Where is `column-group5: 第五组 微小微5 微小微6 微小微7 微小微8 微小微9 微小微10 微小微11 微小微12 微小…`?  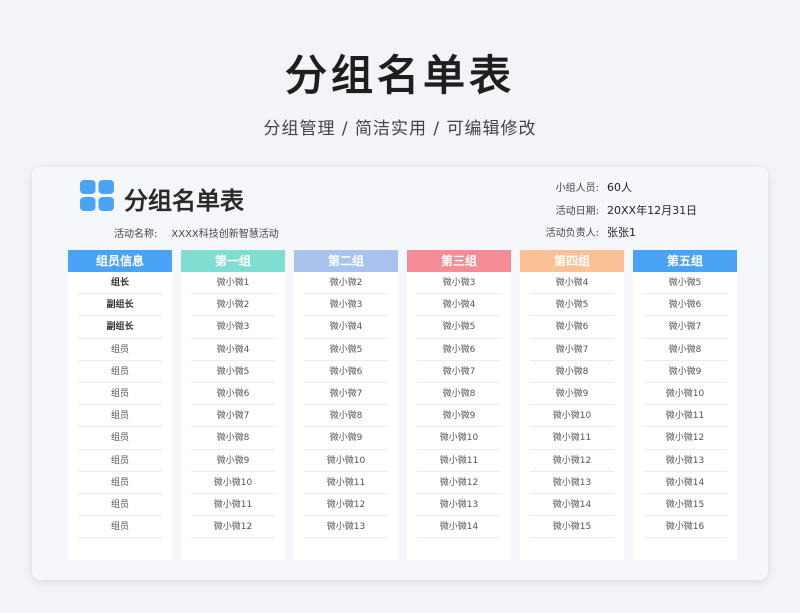 column-group5: 第五组 微小微5 微小微6 微小微7 微小微8 微小微9 微小微10 微小微11 微小微12 微小… is located at coordinates (685, 405).